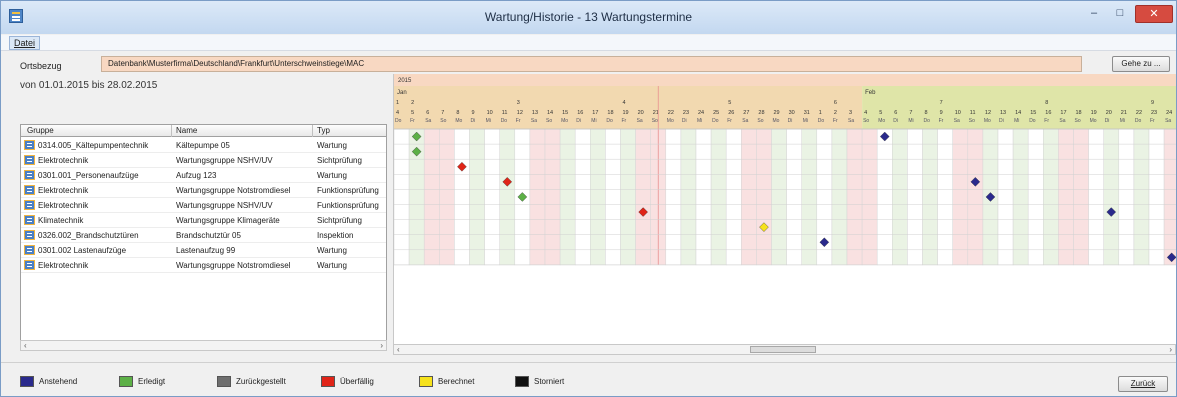 Image resolution: width=1177 pixels, height=397 pixels. I want to click on day-number-label: 30, so click(792, 113).